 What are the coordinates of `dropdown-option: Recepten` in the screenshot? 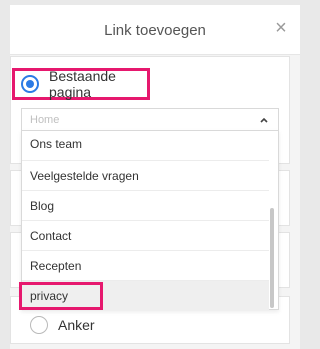 It's located at (145, 266).